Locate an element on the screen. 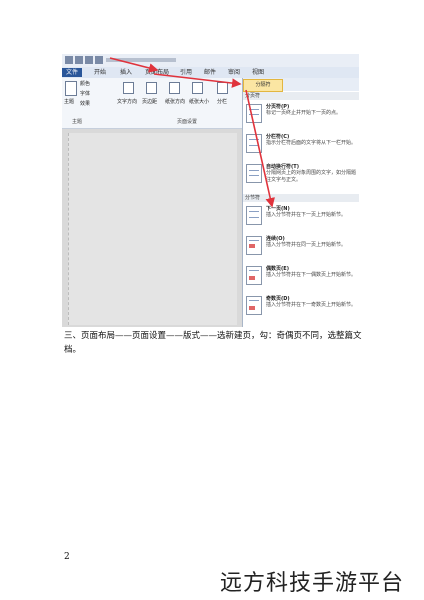 This screenshot has width=424, height=600. arrow-to-page-layout is located at coordinates (134, 65).